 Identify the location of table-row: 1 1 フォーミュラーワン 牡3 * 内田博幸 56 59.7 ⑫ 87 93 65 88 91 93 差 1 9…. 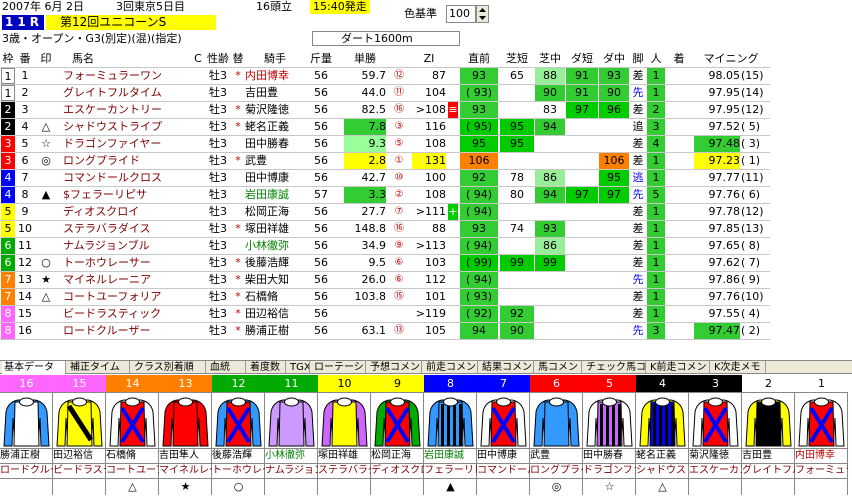
(385, 76).